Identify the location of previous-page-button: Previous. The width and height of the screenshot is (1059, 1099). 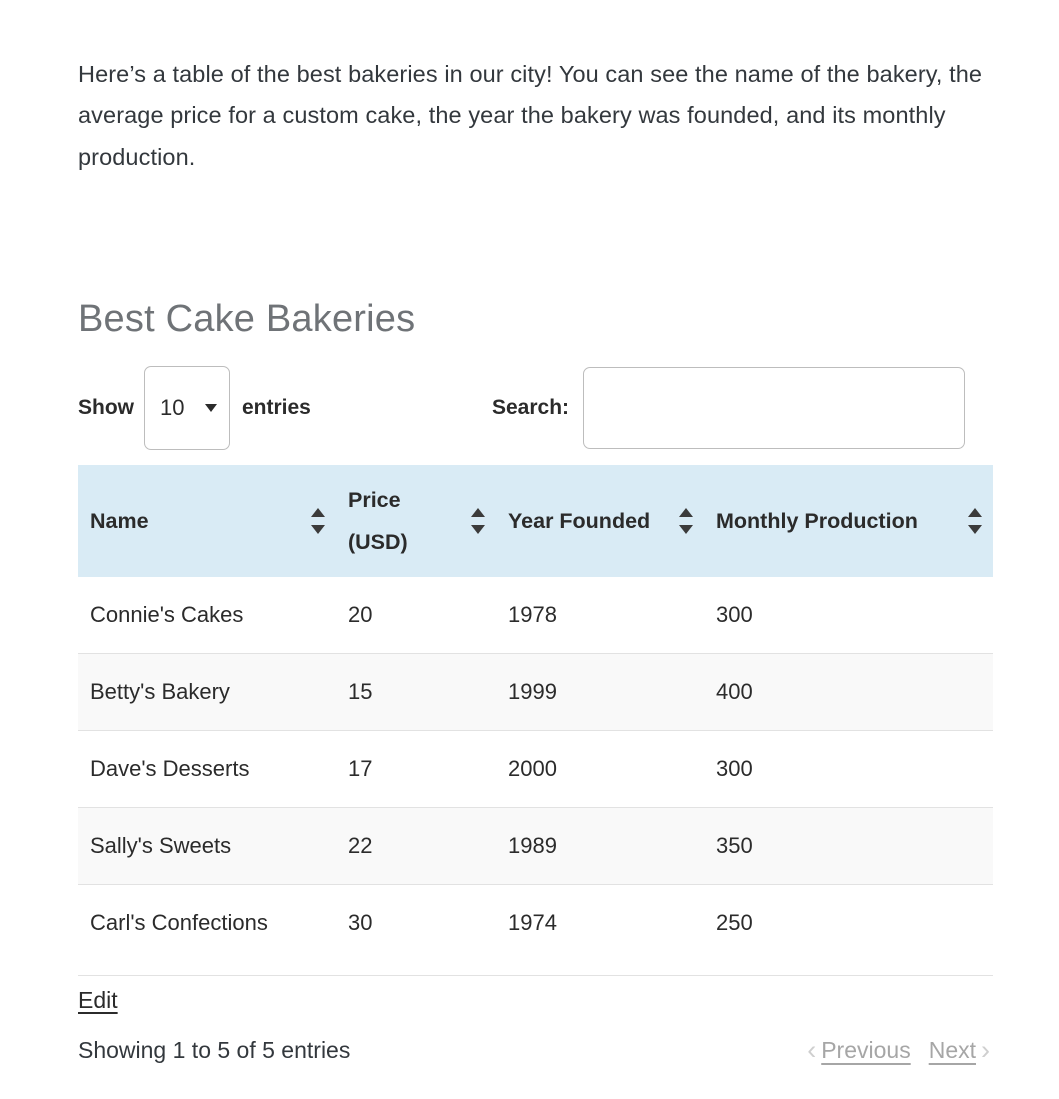
(865, 1050).